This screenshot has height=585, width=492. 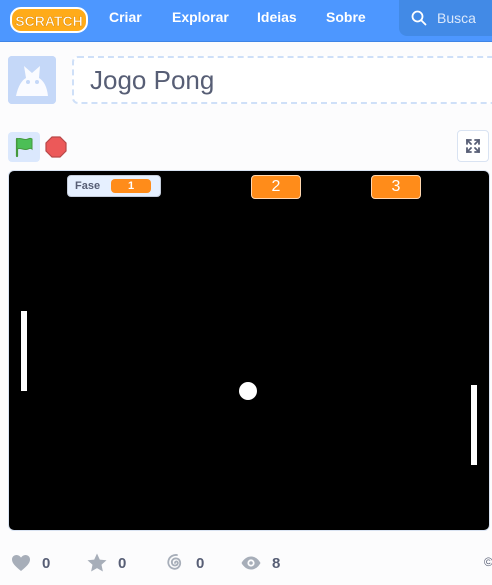 What do you see at coordinates (125, 21) in the screenshot?
I see `nav-create-link: Criar` at bounding box center [125, 21].